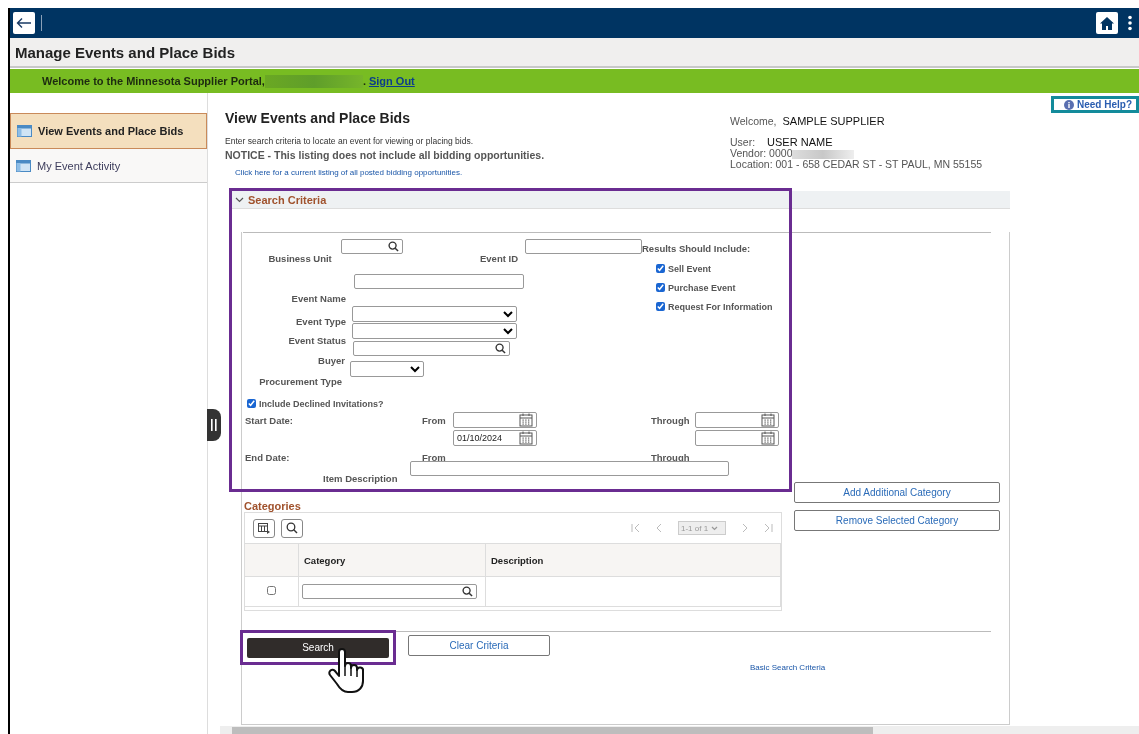 The height and width of the screenshot is (734, 1139). Describe the element at coordinates (479, 645) in the screenshot. I see `clear-criteria-button: Clear Criteria` at that location.